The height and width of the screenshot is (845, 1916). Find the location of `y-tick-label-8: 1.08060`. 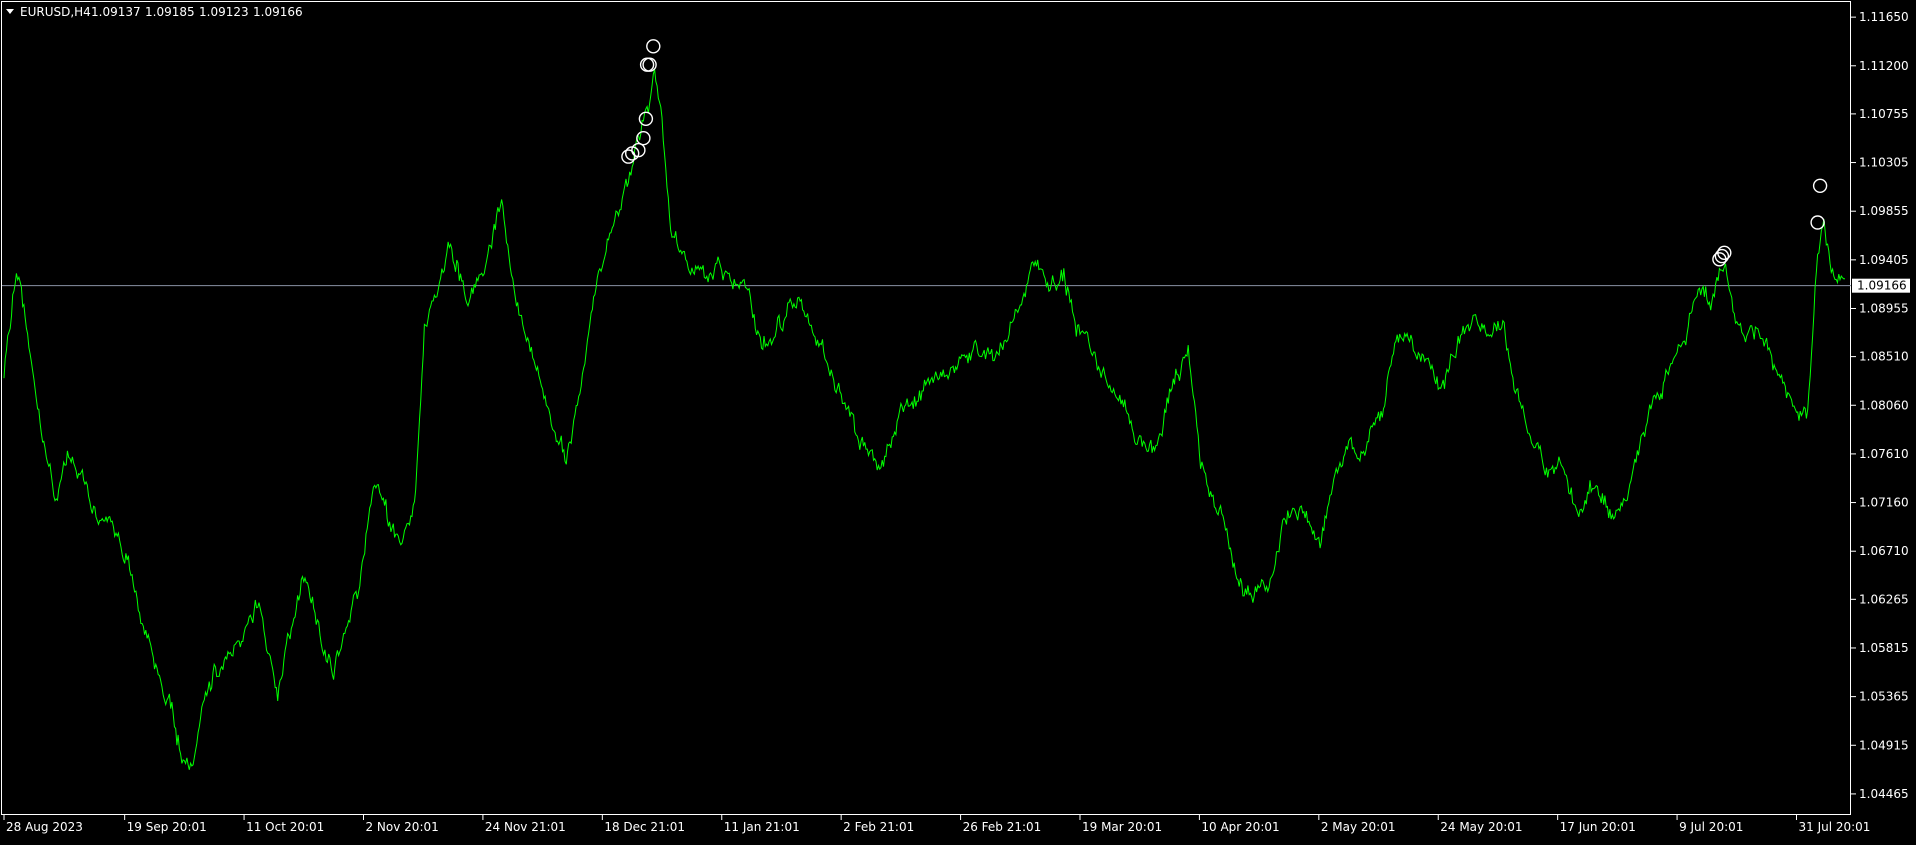

y-tick-label-8: 1.08060 is located at coordinates (1884, 405).